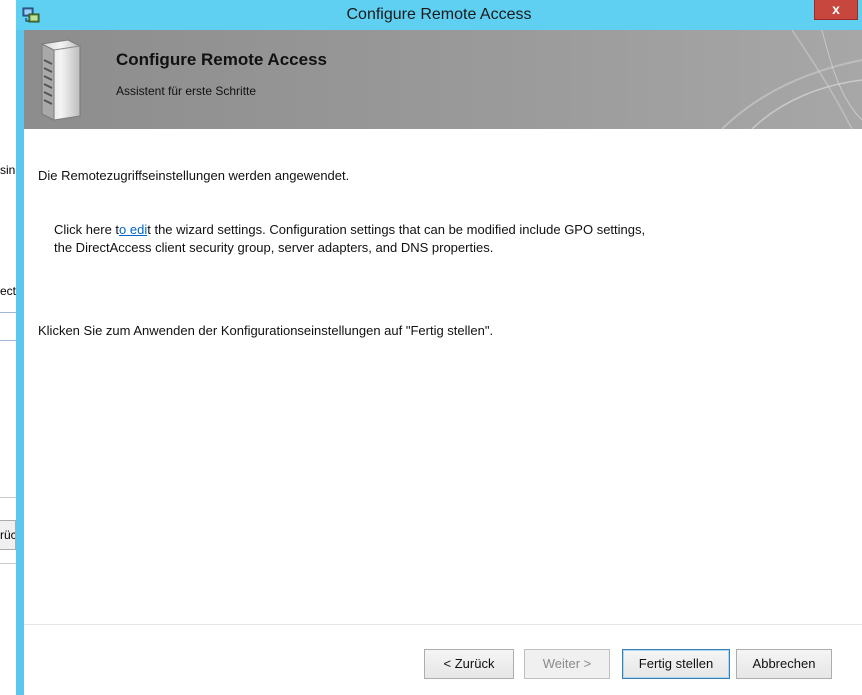 This screenshot has height=695, width=862. What do you see at coordinates (8, 291) in the screenshot?
I see `background-text-fragment: ect` at bounding box center [8, 291].